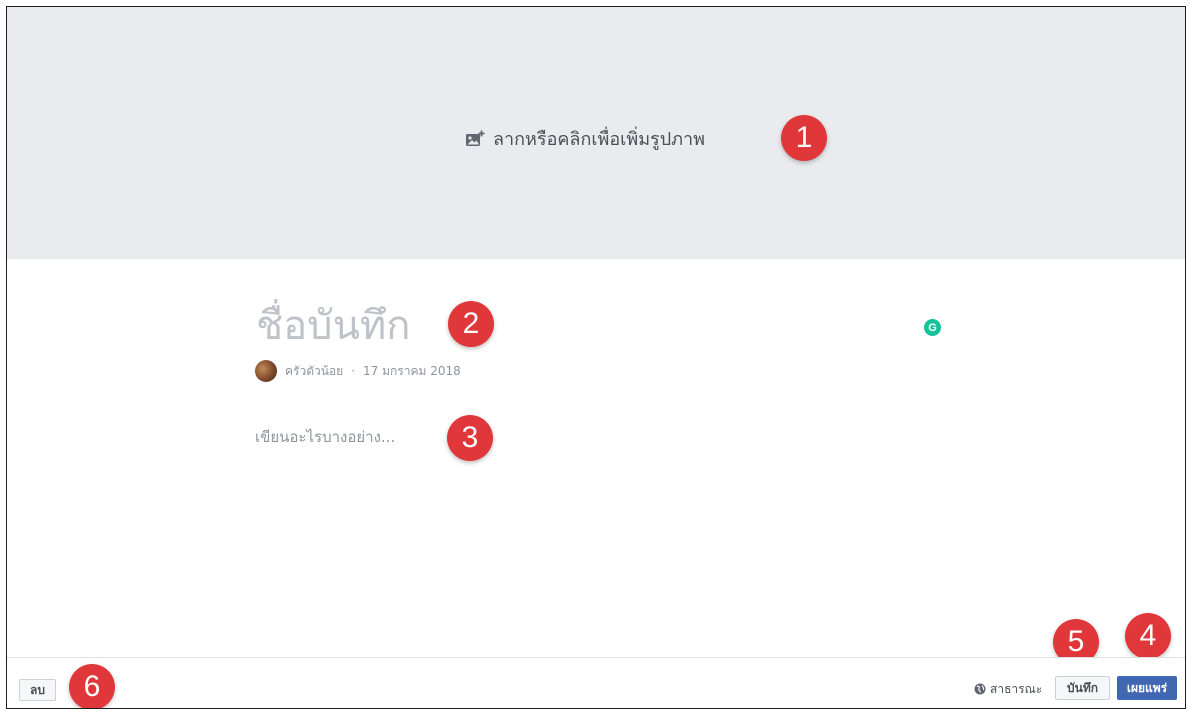  I want to click on cover-prompt-label: ลากหรือคลิกเพื่อเพิ่มรูปภาพ, so click(599, 139).